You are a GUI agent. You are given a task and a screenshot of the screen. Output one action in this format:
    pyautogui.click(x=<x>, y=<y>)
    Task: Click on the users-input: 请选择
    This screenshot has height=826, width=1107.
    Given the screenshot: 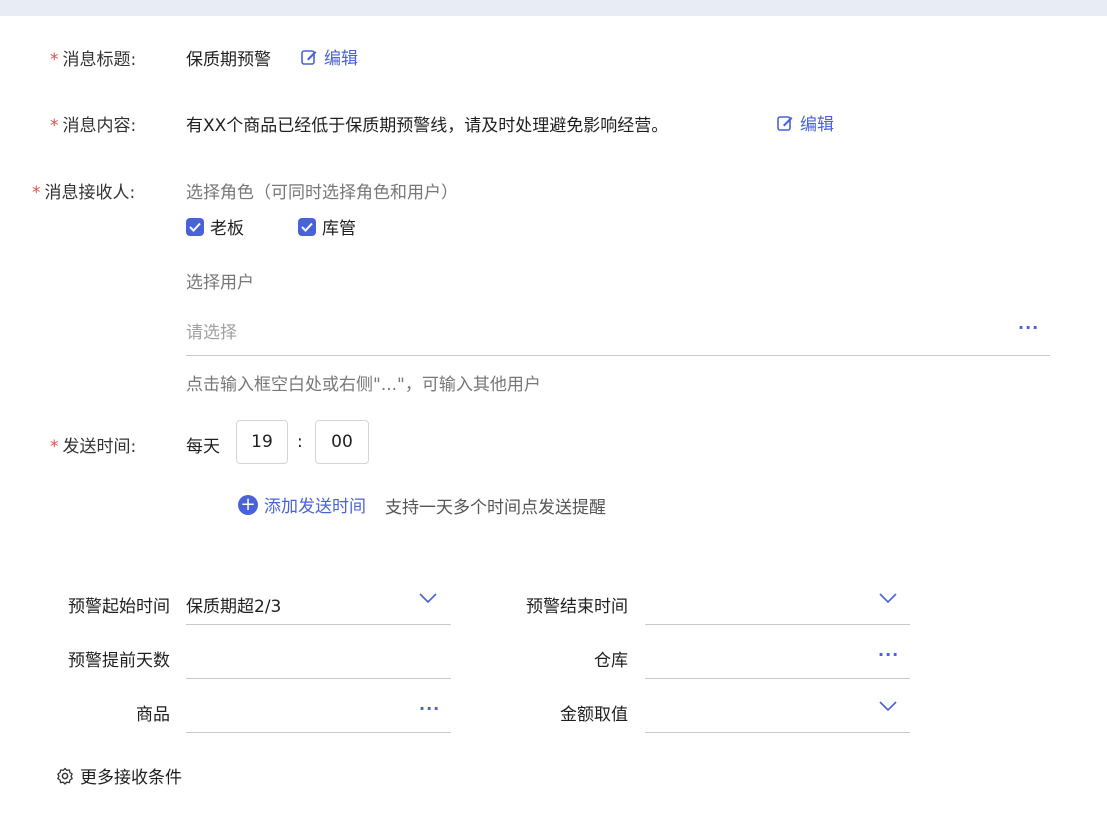 What is the action you would take?
    pyautogui.click(x=618, y=336)
    